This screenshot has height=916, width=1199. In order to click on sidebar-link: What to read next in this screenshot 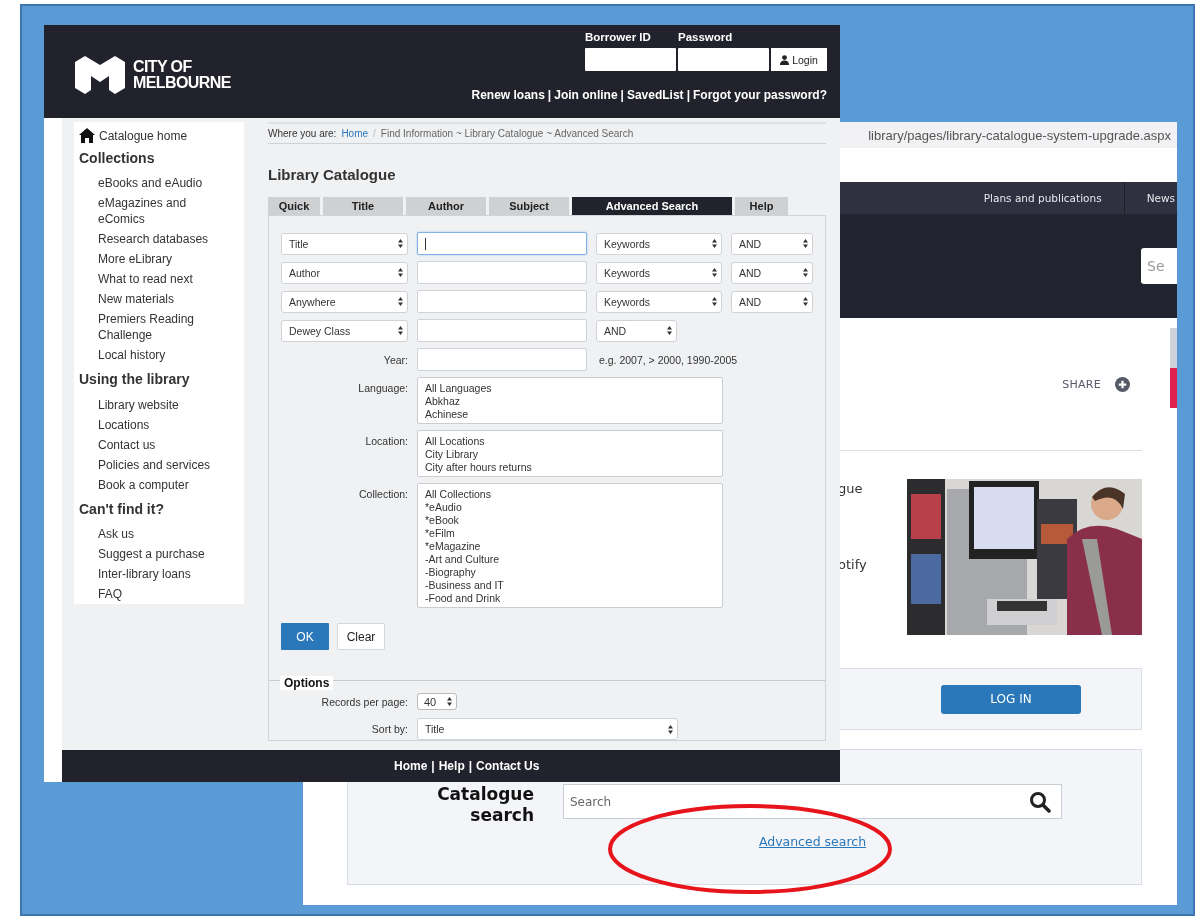, I will do `click(162, 279)`.